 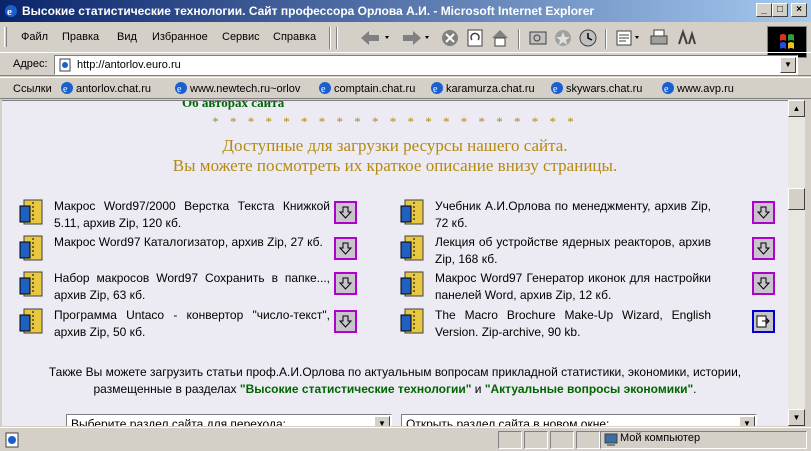 I want to click on open-arrow-icon, so click(x=763, y=321).